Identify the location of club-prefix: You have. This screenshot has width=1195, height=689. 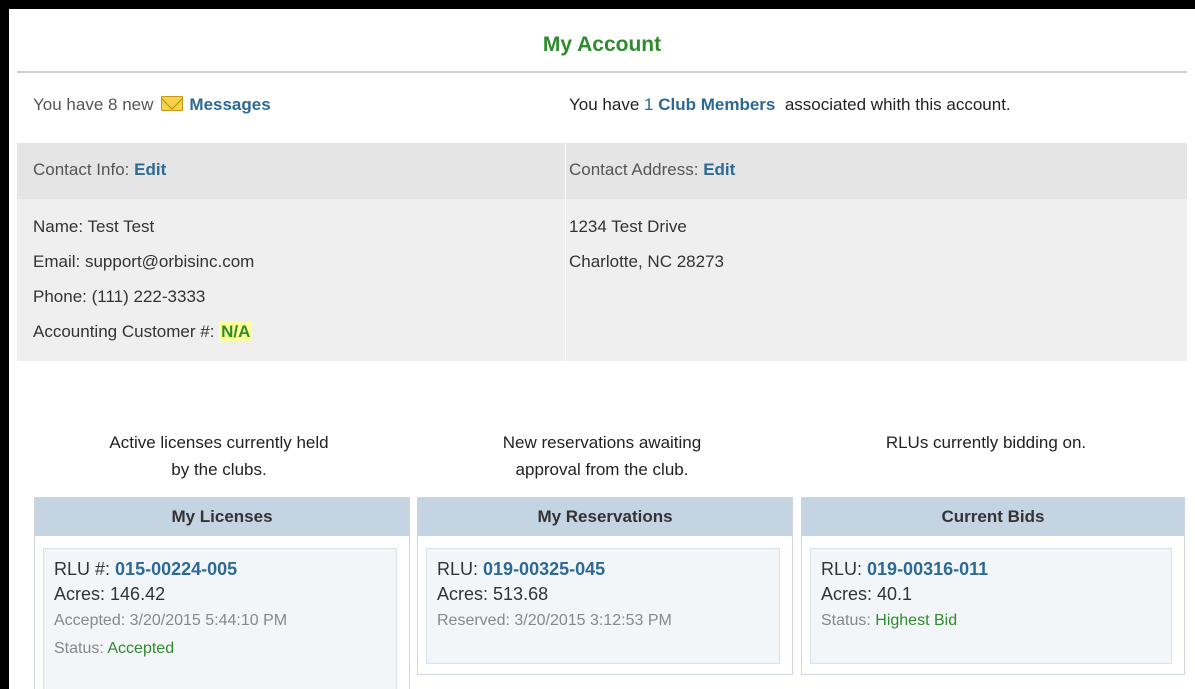
(604, 104).